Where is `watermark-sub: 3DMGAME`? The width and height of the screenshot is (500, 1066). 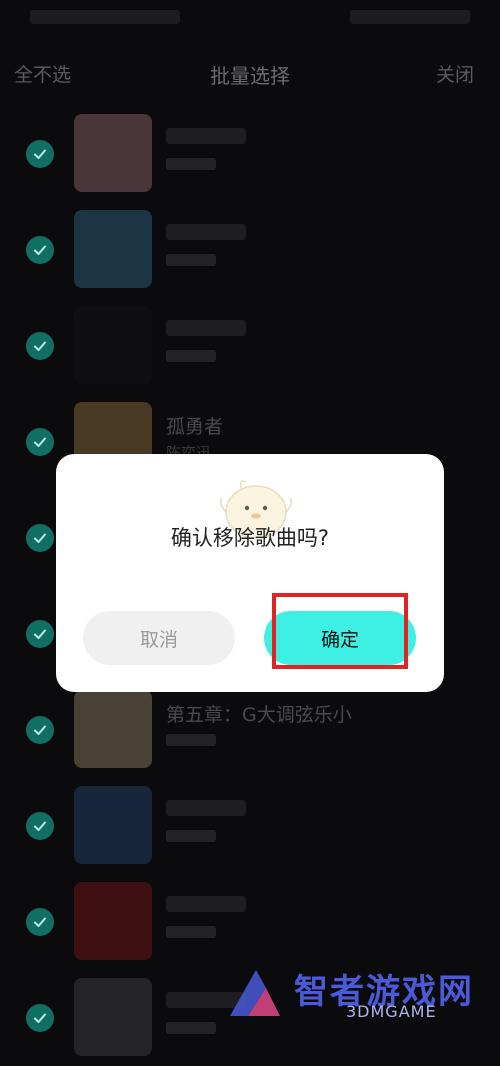
watermark-sub: 3DMGAME is located at coordinates (391, 1011).